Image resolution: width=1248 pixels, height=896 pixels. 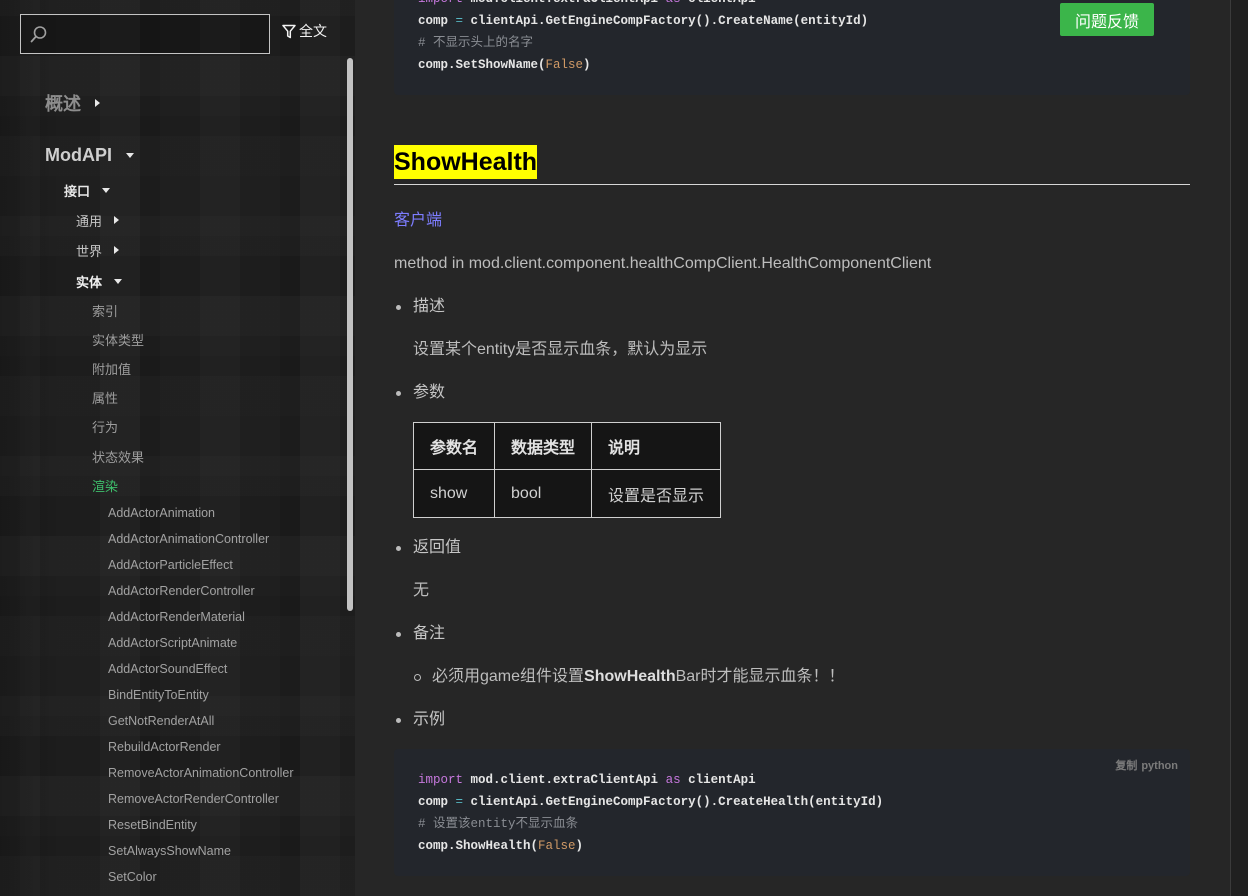 I want to click on nav-item-status-effects: 状态效果, so click(x=118, y=456).